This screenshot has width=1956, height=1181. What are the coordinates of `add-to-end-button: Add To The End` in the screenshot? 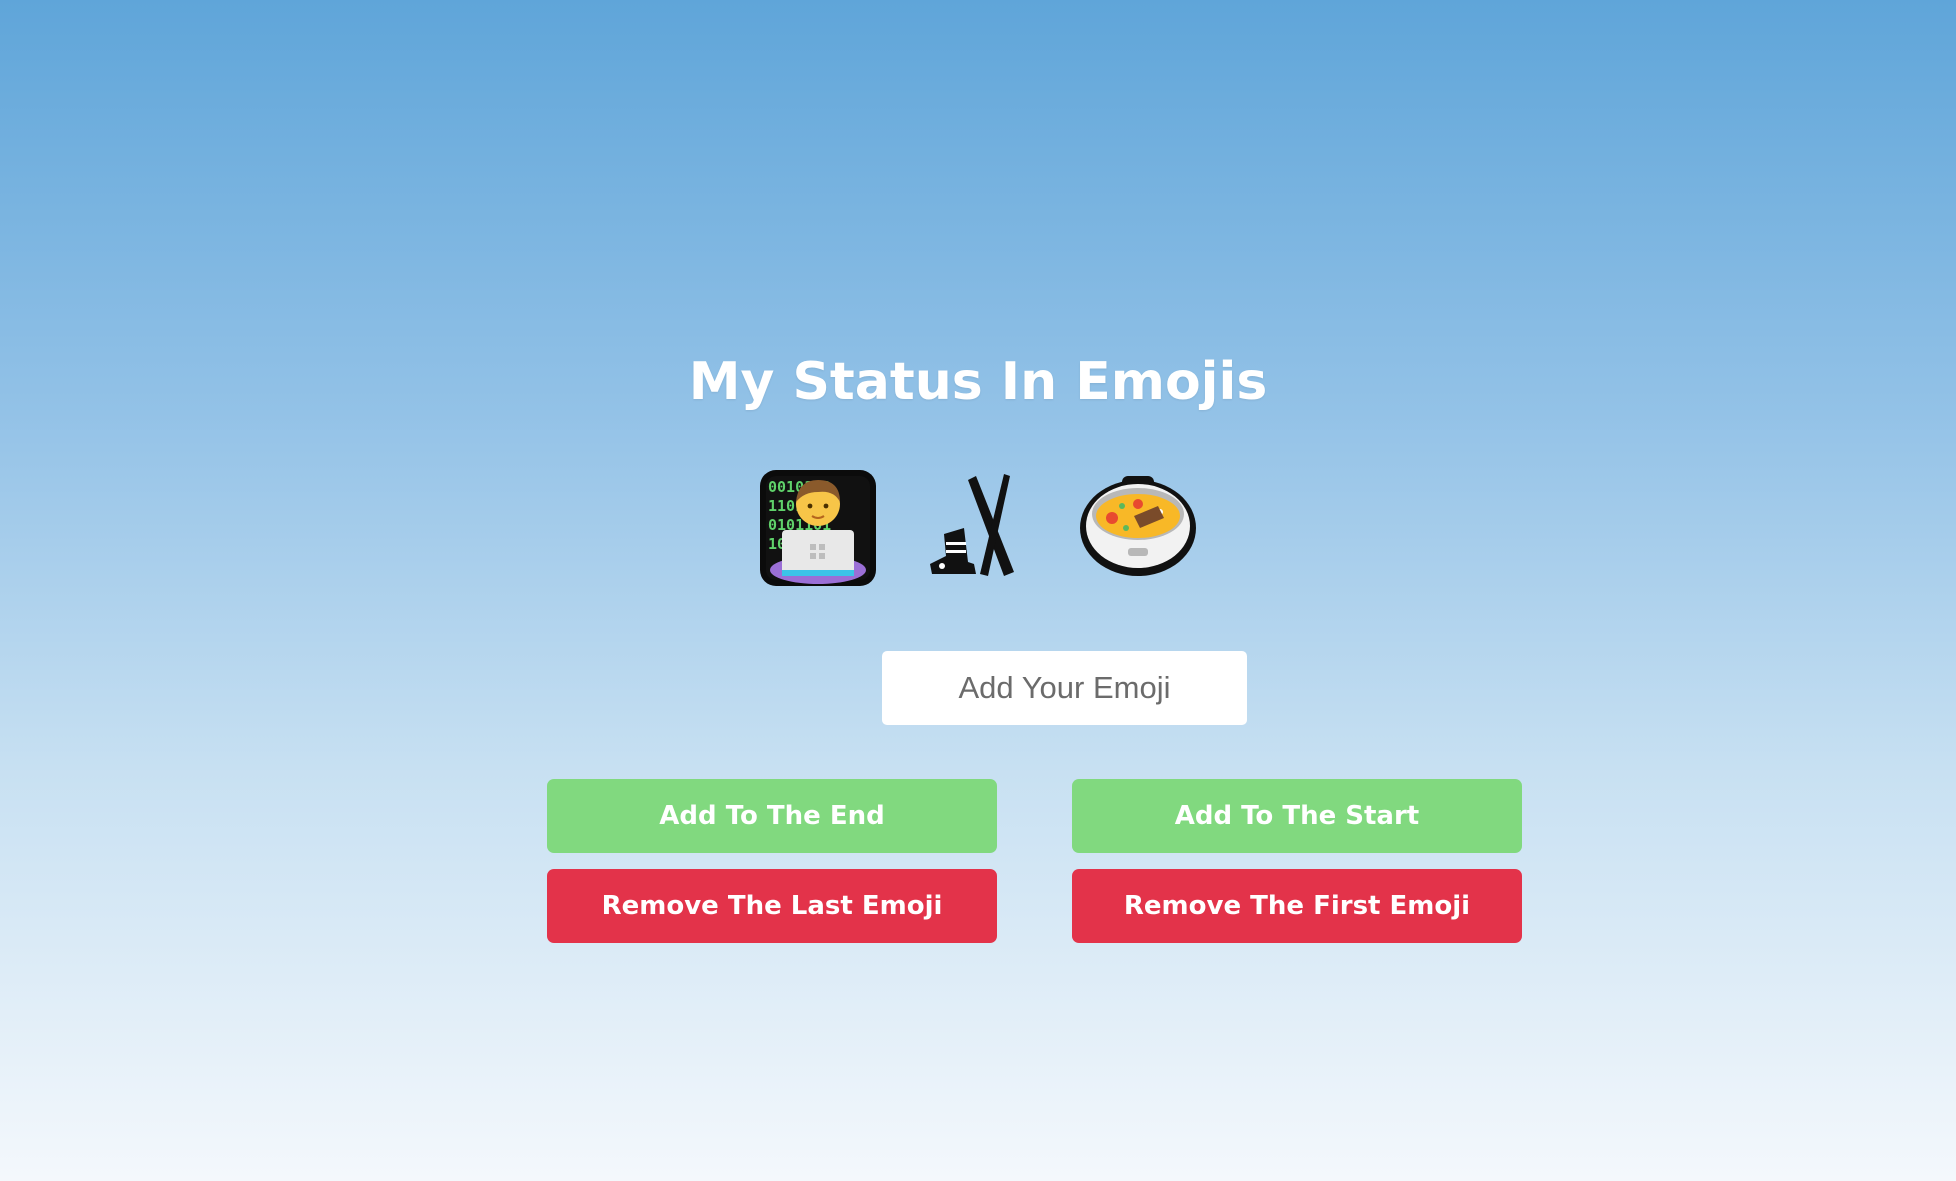 It's located at (772, 816).